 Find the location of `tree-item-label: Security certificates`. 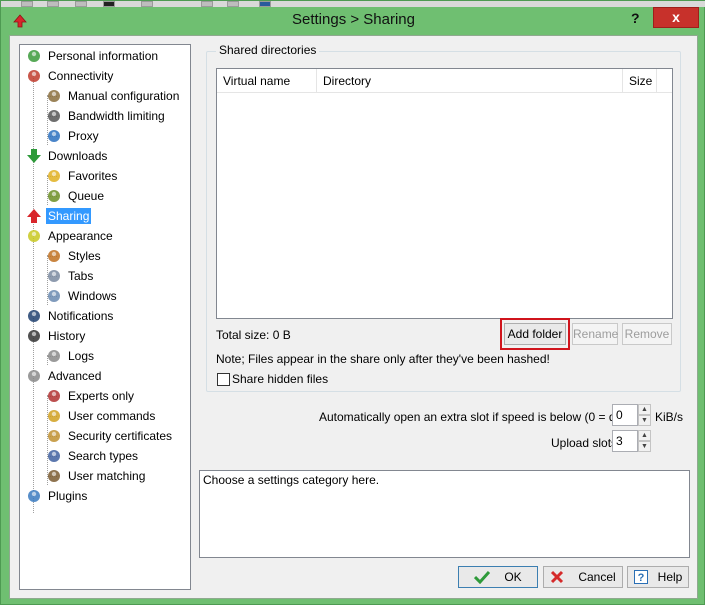

tree-item-label: Security certificates is located at coordinates (120, 436).